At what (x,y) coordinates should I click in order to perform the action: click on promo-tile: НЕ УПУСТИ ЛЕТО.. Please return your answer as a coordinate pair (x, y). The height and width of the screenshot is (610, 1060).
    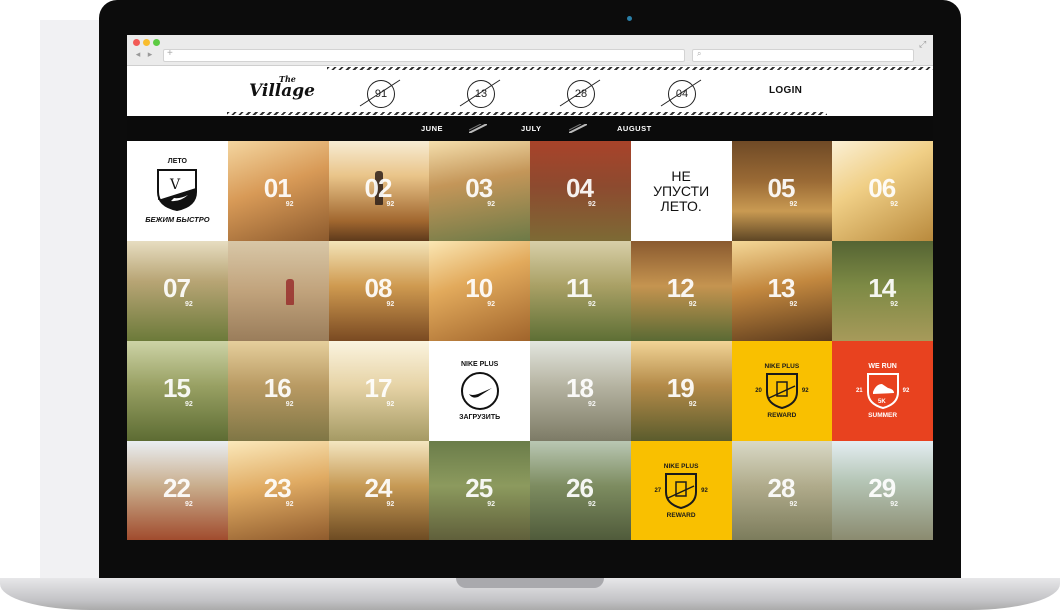
    Looking at the image, I should click on (681, 191).